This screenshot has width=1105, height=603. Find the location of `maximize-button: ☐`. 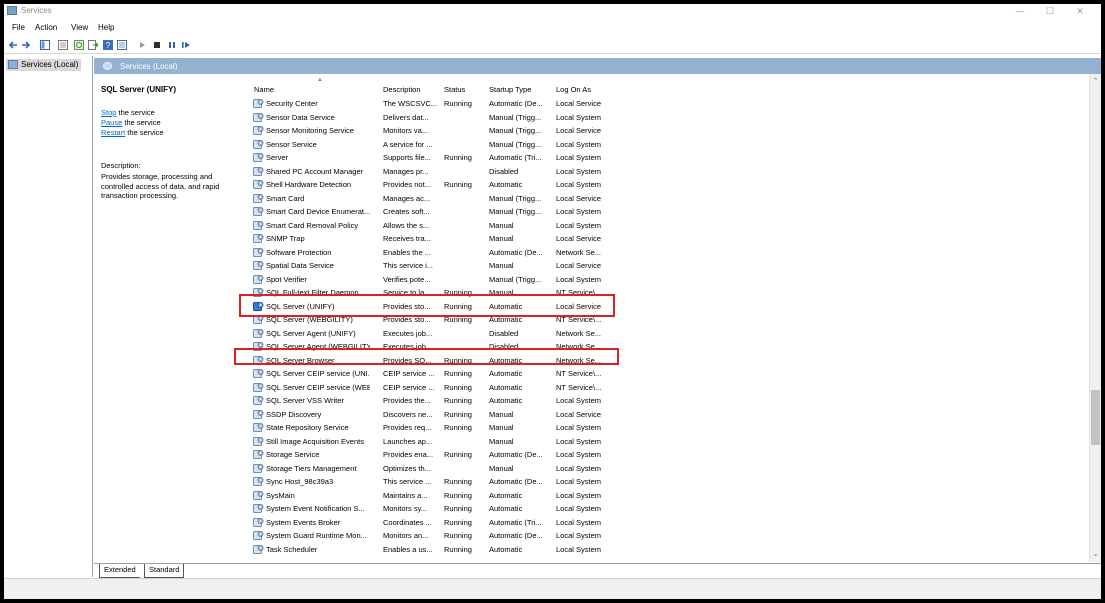

maximize-button: ☐ is located at coordinates (1050, 11).